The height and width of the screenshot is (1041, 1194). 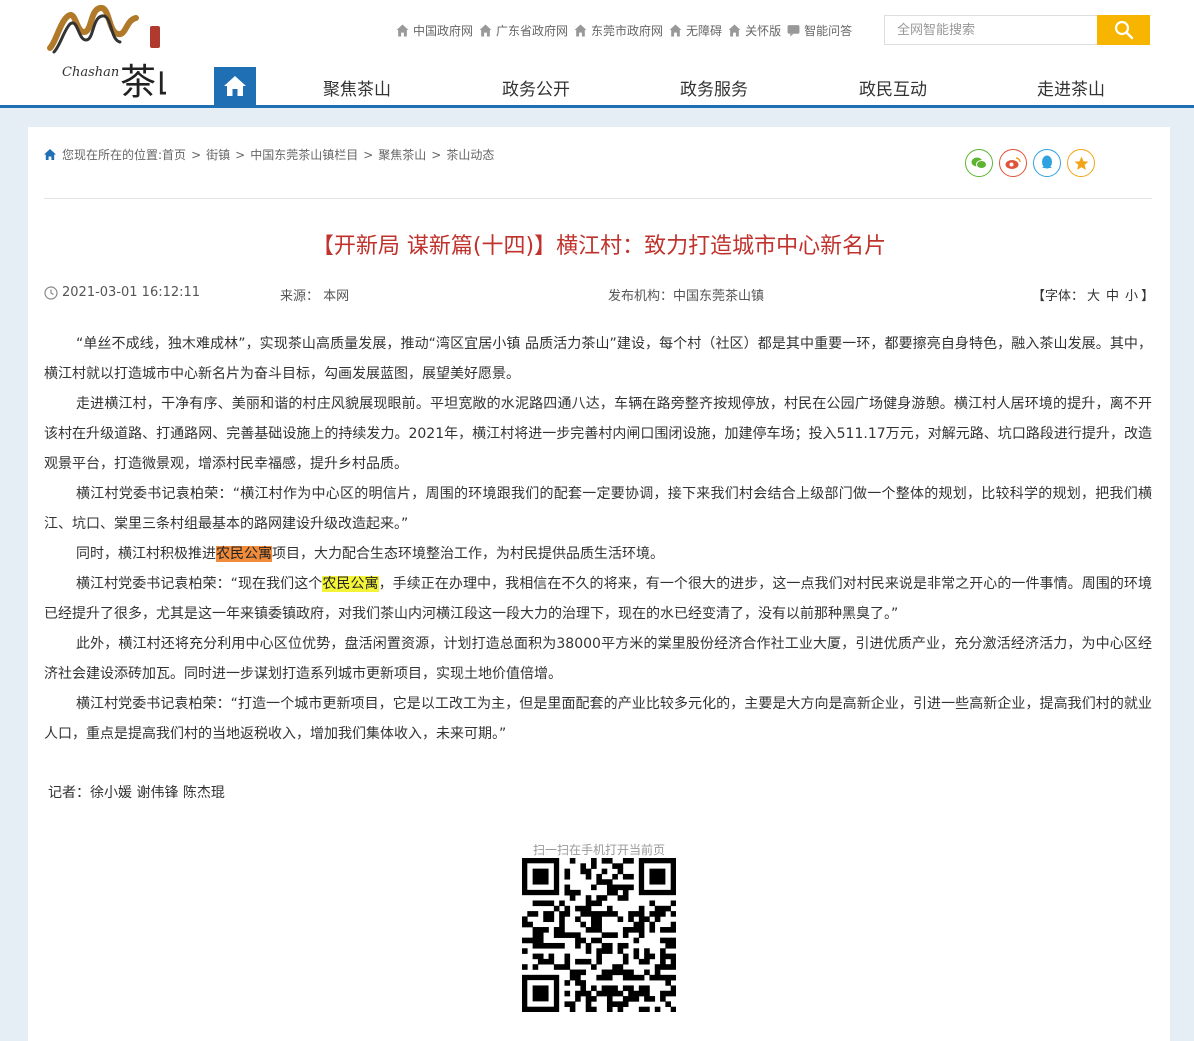 I want to click on font-size-small-button: 小, so click(x=1131, y=296).